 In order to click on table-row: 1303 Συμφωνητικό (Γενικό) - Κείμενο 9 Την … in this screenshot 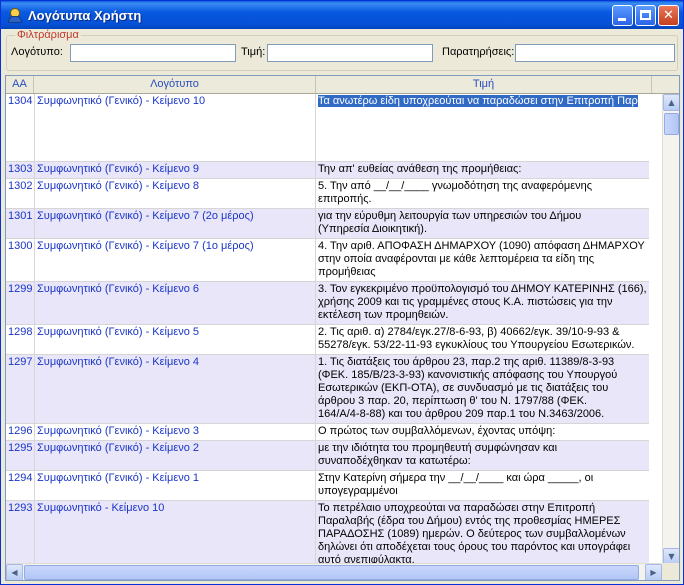, I will do `click(327, 170)`.